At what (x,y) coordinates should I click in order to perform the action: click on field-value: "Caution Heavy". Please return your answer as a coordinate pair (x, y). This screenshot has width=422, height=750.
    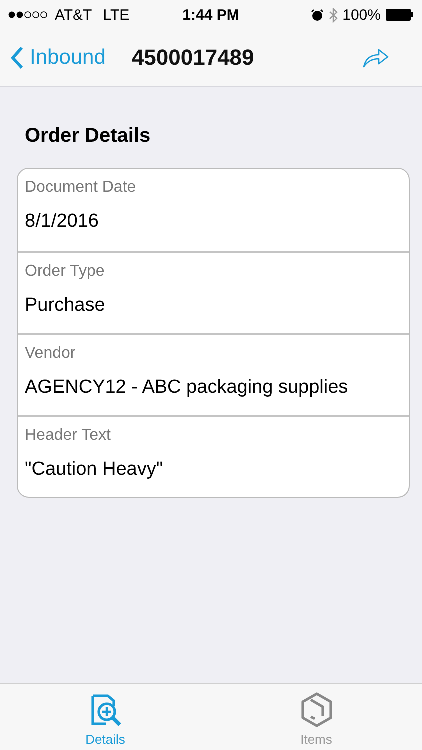
    Looking at the image, I should click on (94, 470).